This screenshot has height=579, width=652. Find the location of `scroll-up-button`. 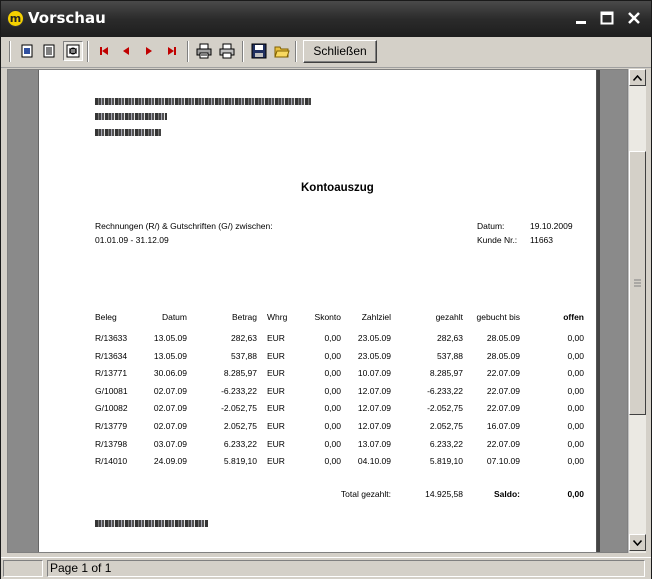

scroll-up-button is located at coordinates (637, 77).